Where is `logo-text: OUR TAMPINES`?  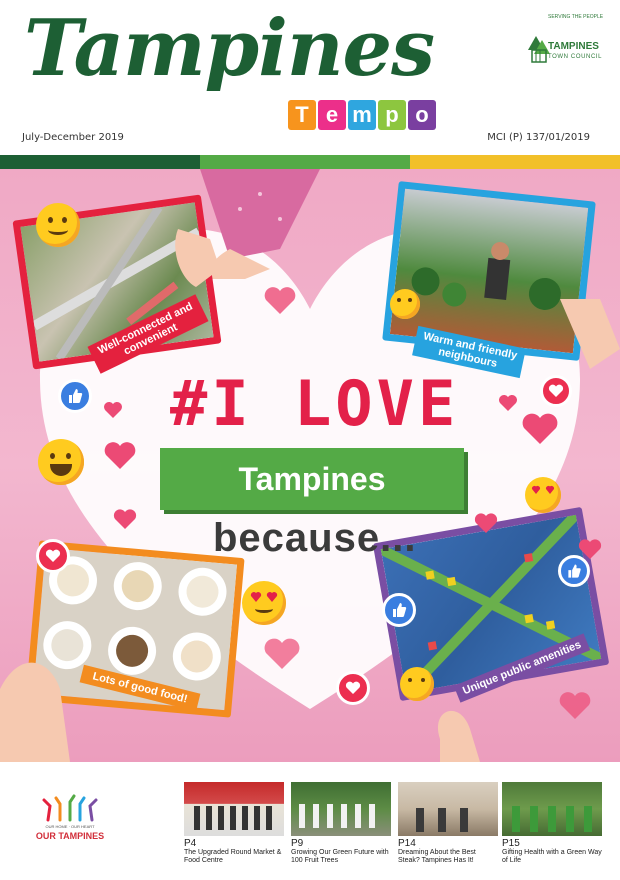
logo-text: OUR TAMPINES is located at coordinates (70, 836).